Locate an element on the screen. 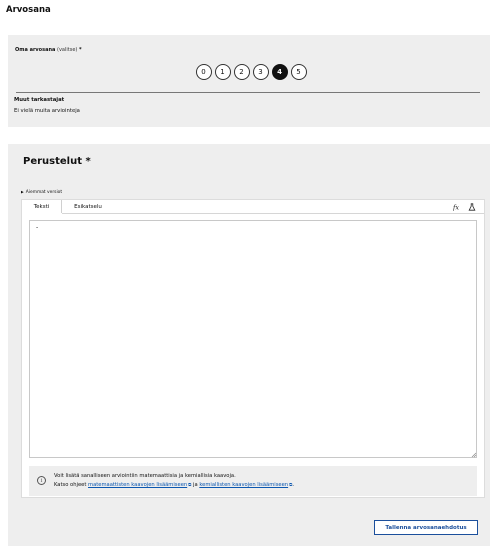  grade-options: 012345 is located at coordinates (249, 72).